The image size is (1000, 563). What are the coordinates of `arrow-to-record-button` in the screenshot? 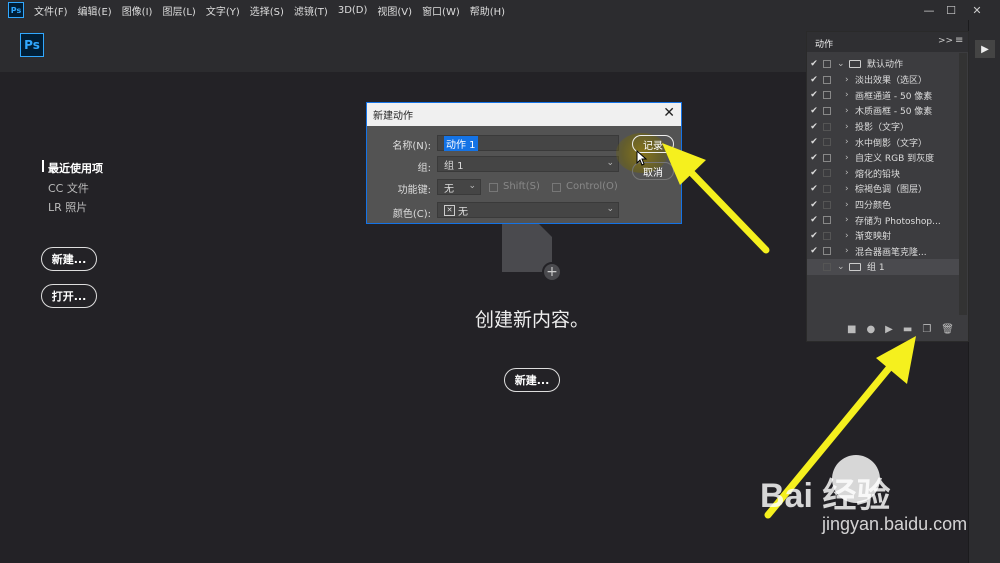 It's located at (725, 207).